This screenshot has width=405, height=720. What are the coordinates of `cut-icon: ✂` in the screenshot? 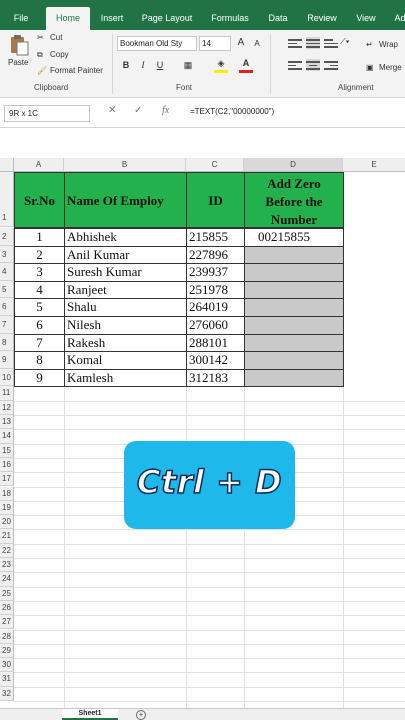 It's located at (40, 37).